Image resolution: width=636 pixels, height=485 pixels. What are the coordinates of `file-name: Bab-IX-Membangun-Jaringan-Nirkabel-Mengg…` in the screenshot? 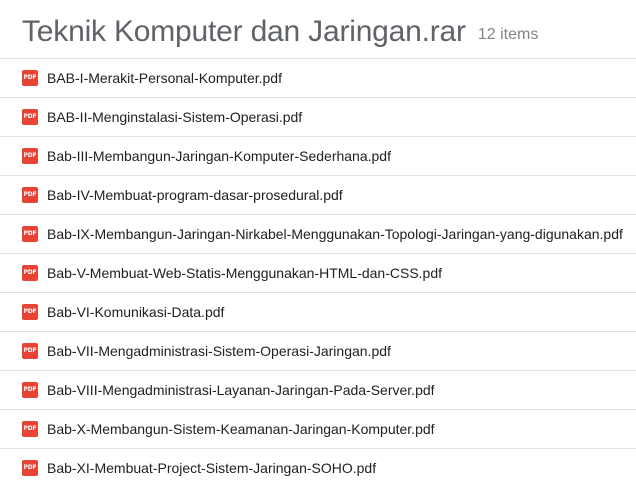 It's located at (335, 234).